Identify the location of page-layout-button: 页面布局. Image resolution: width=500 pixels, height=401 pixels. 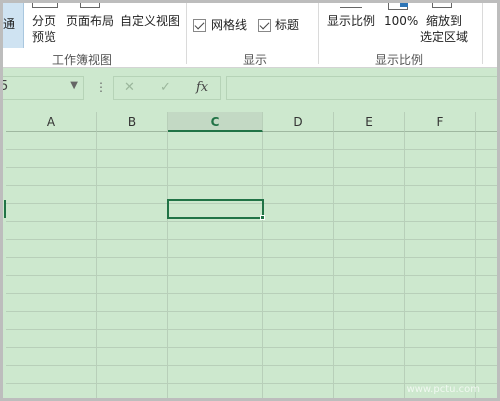
(92, 24).